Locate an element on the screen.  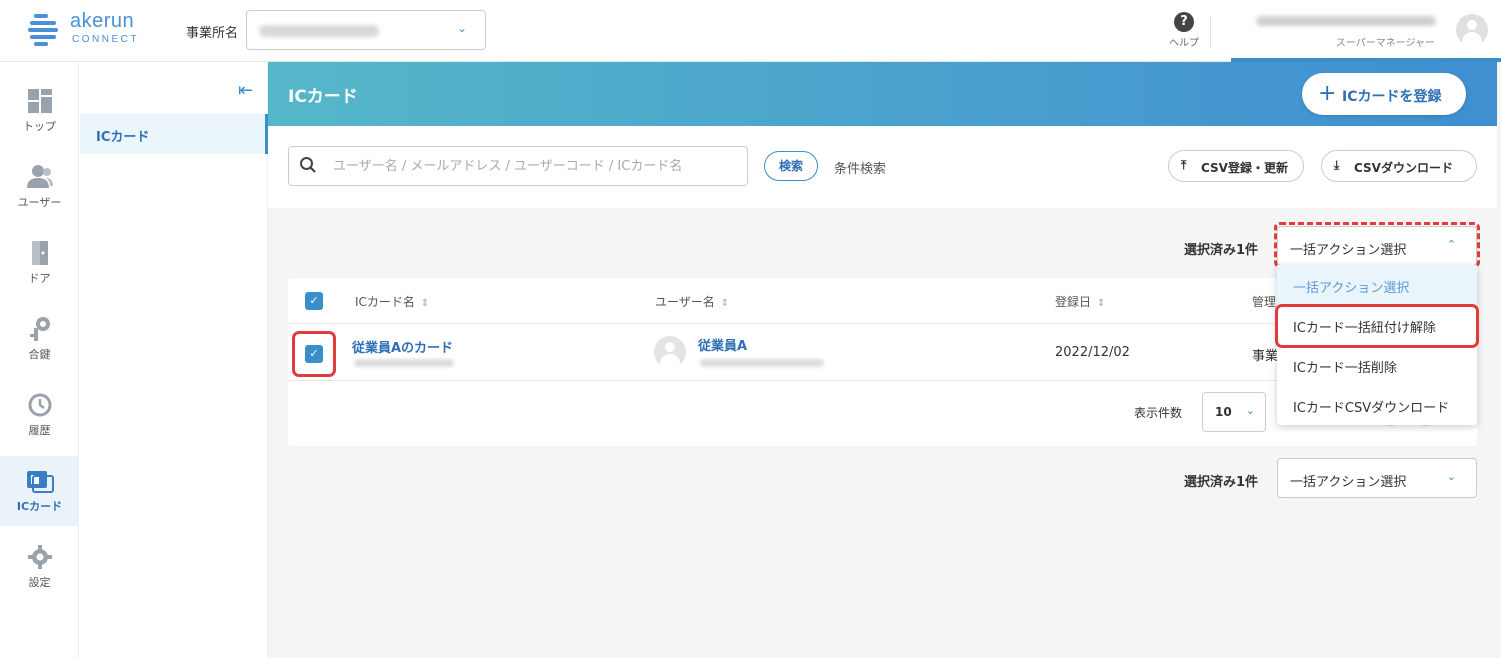
nav-item-door: ドア is located at coordinates (39, 263).